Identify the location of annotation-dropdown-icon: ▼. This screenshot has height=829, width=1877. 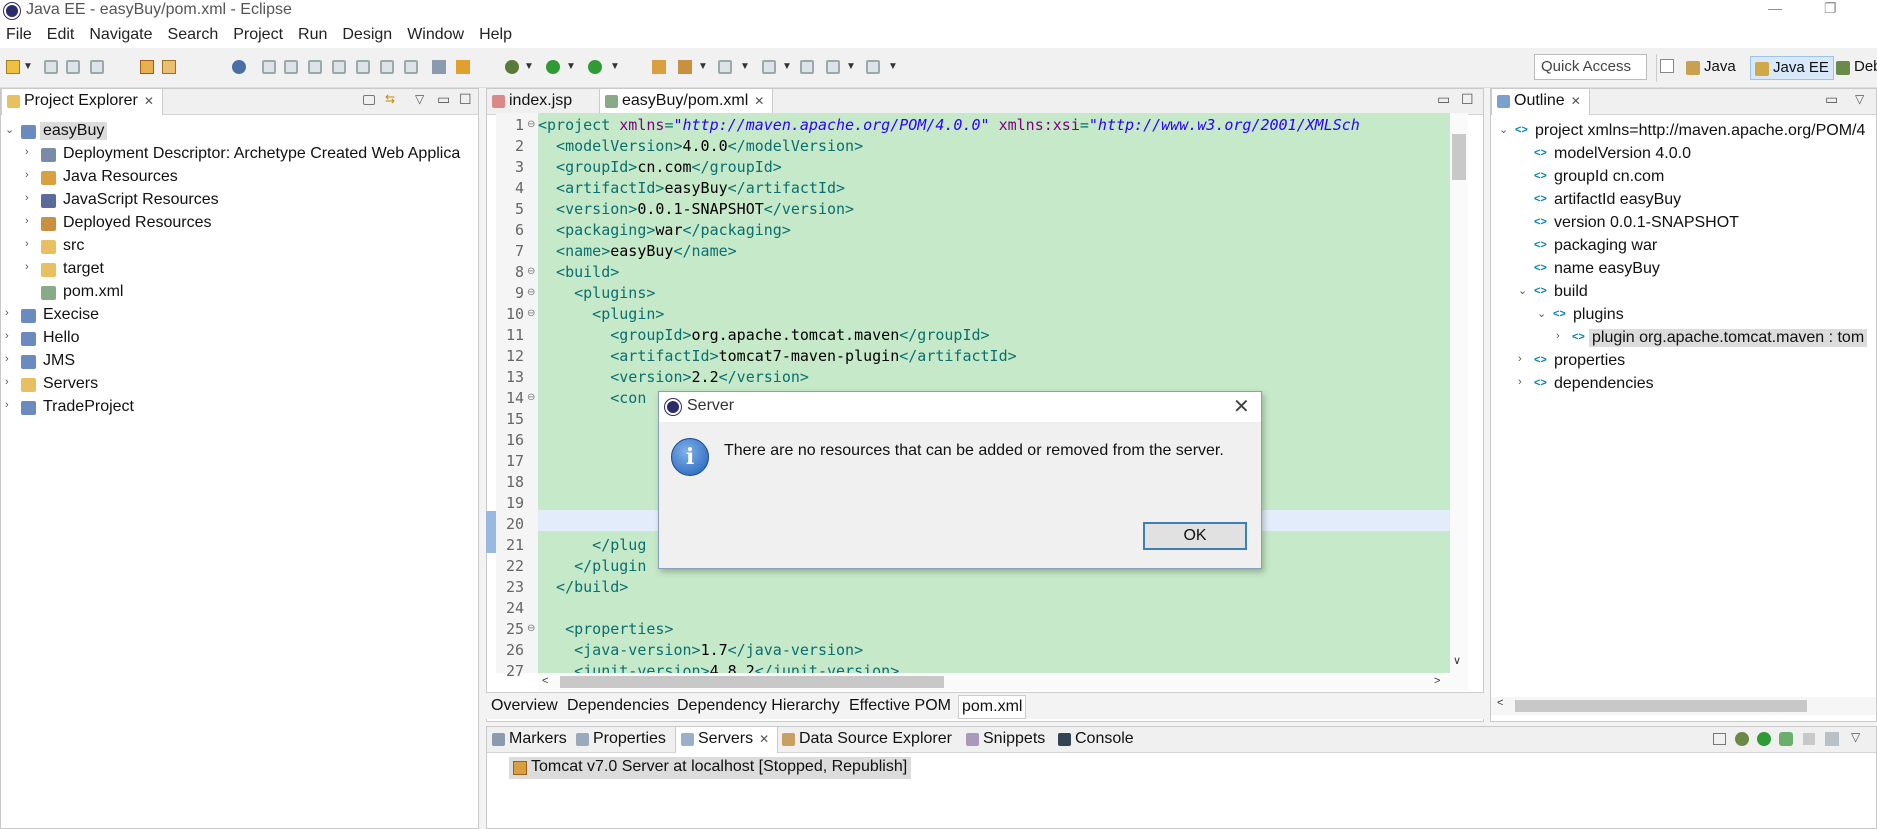
(745, 66).